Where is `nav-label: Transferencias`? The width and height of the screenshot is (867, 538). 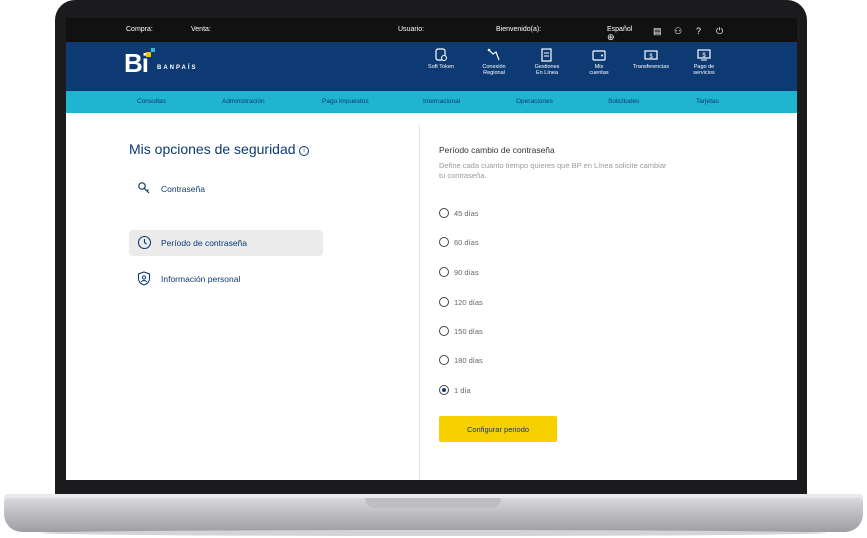 nav-label: Transferencias is located at coordinates (651, 67).